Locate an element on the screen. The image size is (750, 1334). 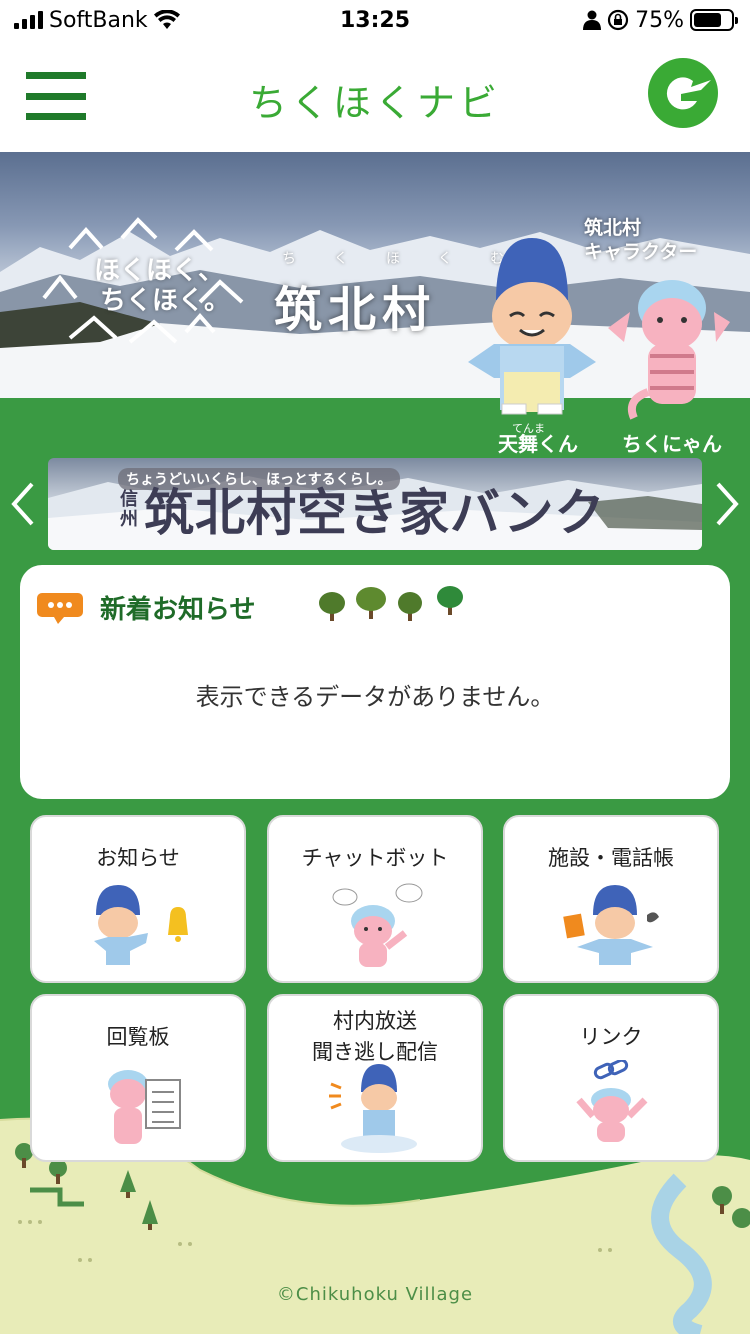
battery-level is located at coordinates (707, 20).